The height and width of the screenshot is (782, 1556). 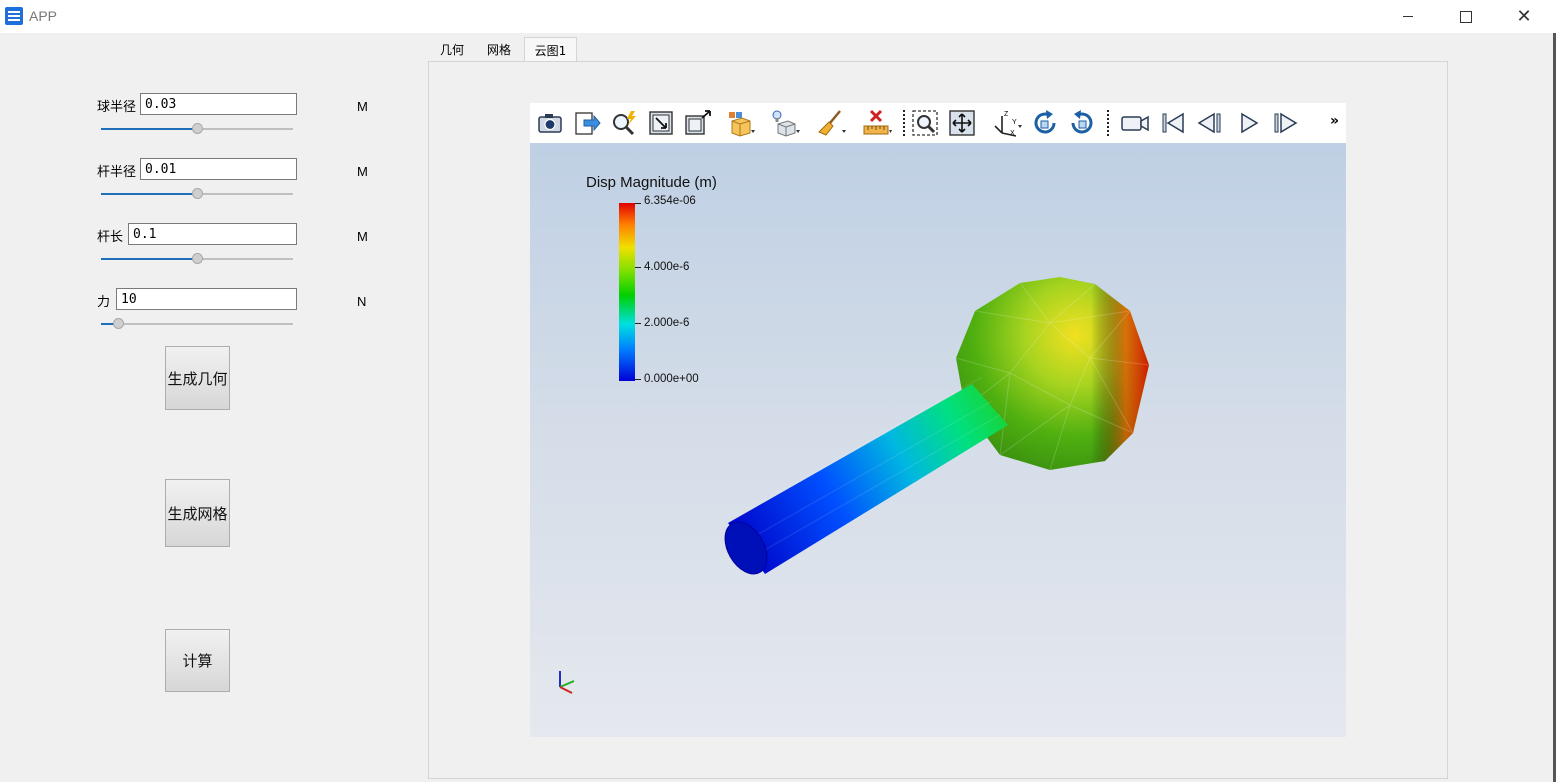 I want to click on tab-geometry: 几何, so click(x=452, y=49).